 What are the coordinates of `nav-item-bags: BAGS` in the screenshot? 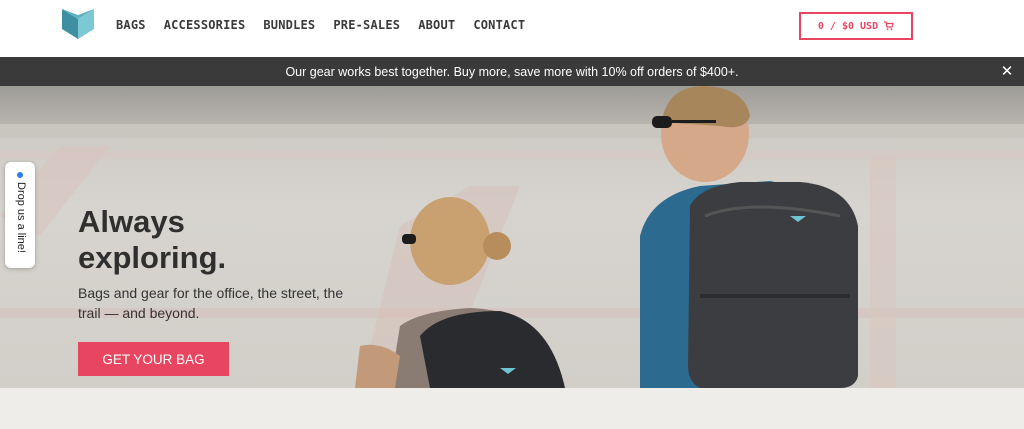 It's located at (131, 25).